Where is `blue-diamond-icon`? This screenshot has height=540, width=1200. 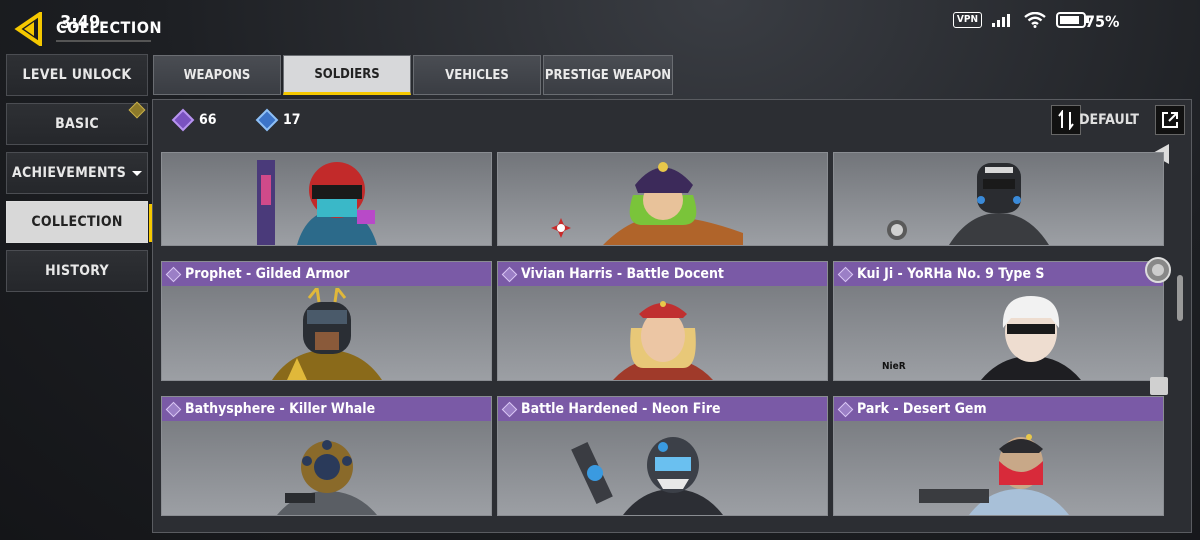
blue-diamond-icon is located at coordinates (267, 120).